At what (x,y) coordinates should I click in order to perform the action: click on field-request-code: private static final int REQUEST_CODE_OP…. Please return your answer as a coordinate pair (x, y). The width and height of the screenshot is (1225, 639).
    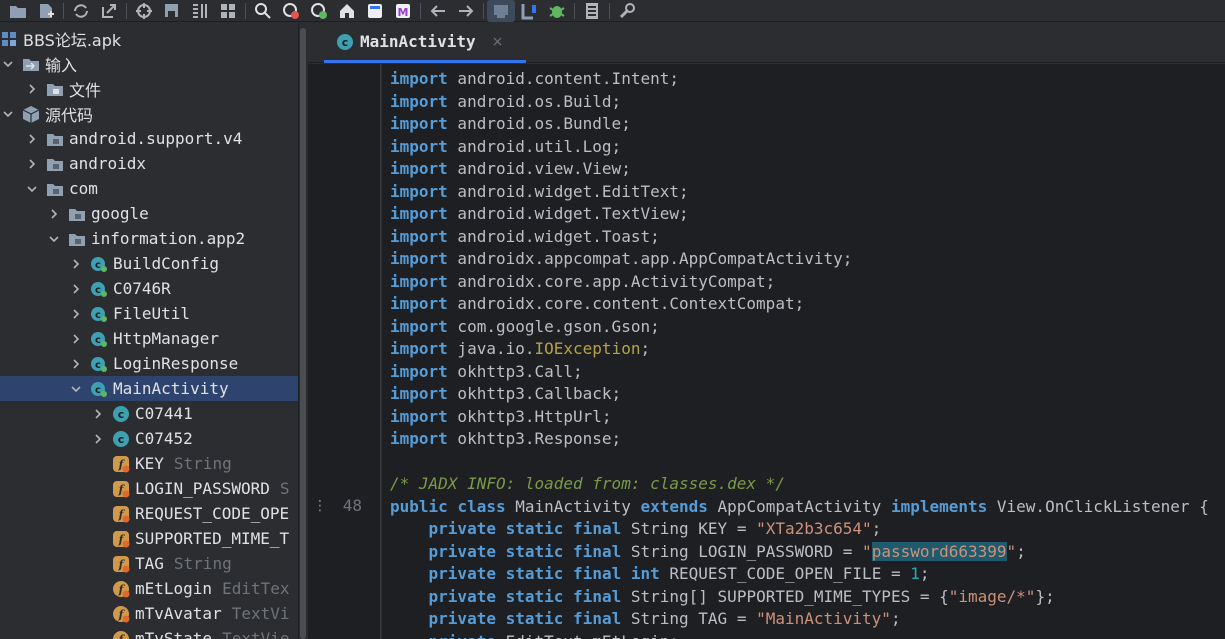
    Looking at the image, I should click on (679, 573).